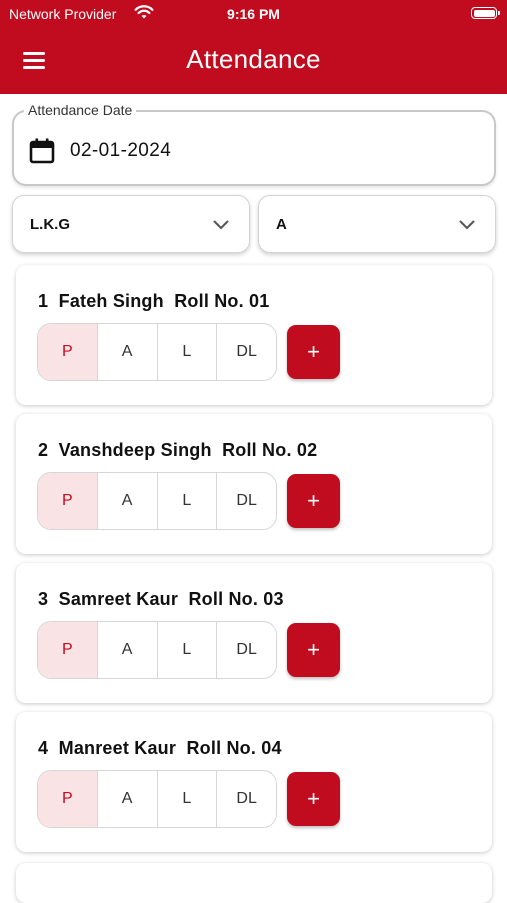 This screenshot has width=507, height=903. I want to click on student-name: 1 Fateh Singh Roll No. 01, so click(154, 301).